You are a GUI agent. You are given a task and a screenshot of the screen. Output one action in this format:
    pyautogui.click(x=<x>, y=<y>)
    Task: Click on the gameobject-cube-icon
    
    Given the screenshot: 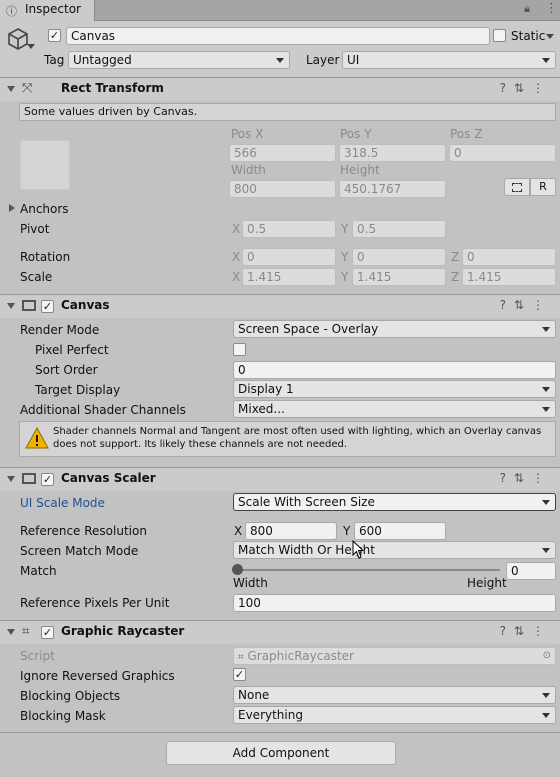 What is the action you would take?
    pyautogui.click(x=18, y=39)
    